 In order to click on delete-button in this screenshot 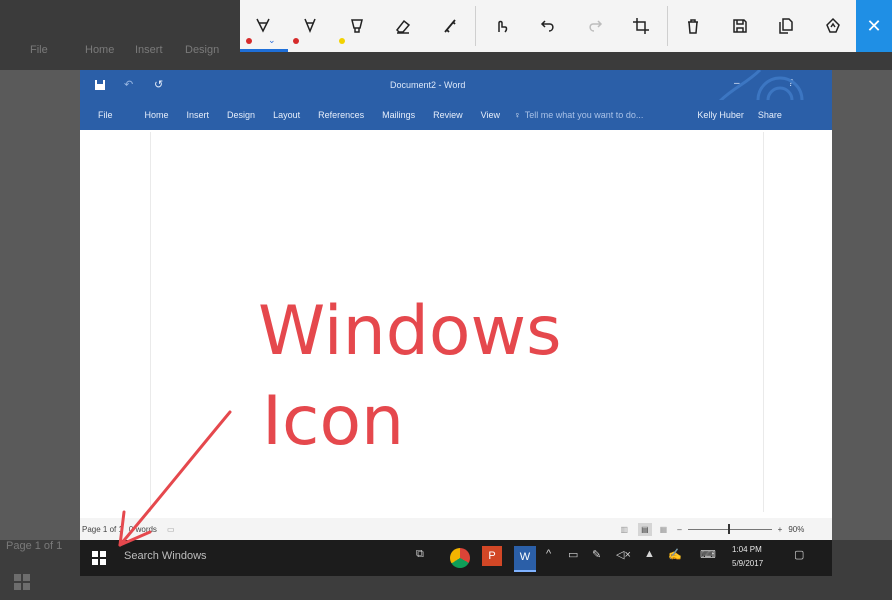, I will do `click(693, 26)`.